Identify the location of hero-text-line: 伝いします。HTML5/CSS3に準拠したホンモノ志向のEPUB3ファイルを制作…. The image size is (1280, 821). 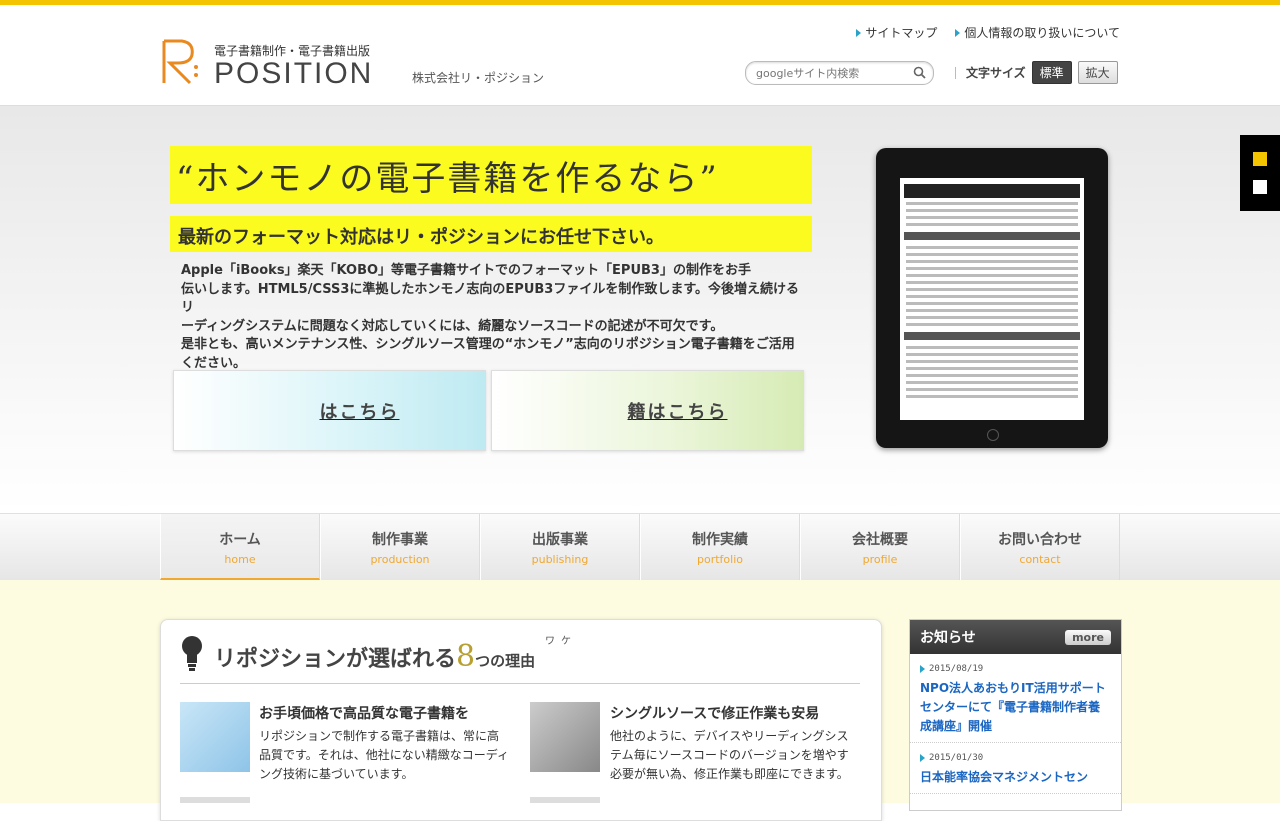
(490, 298).